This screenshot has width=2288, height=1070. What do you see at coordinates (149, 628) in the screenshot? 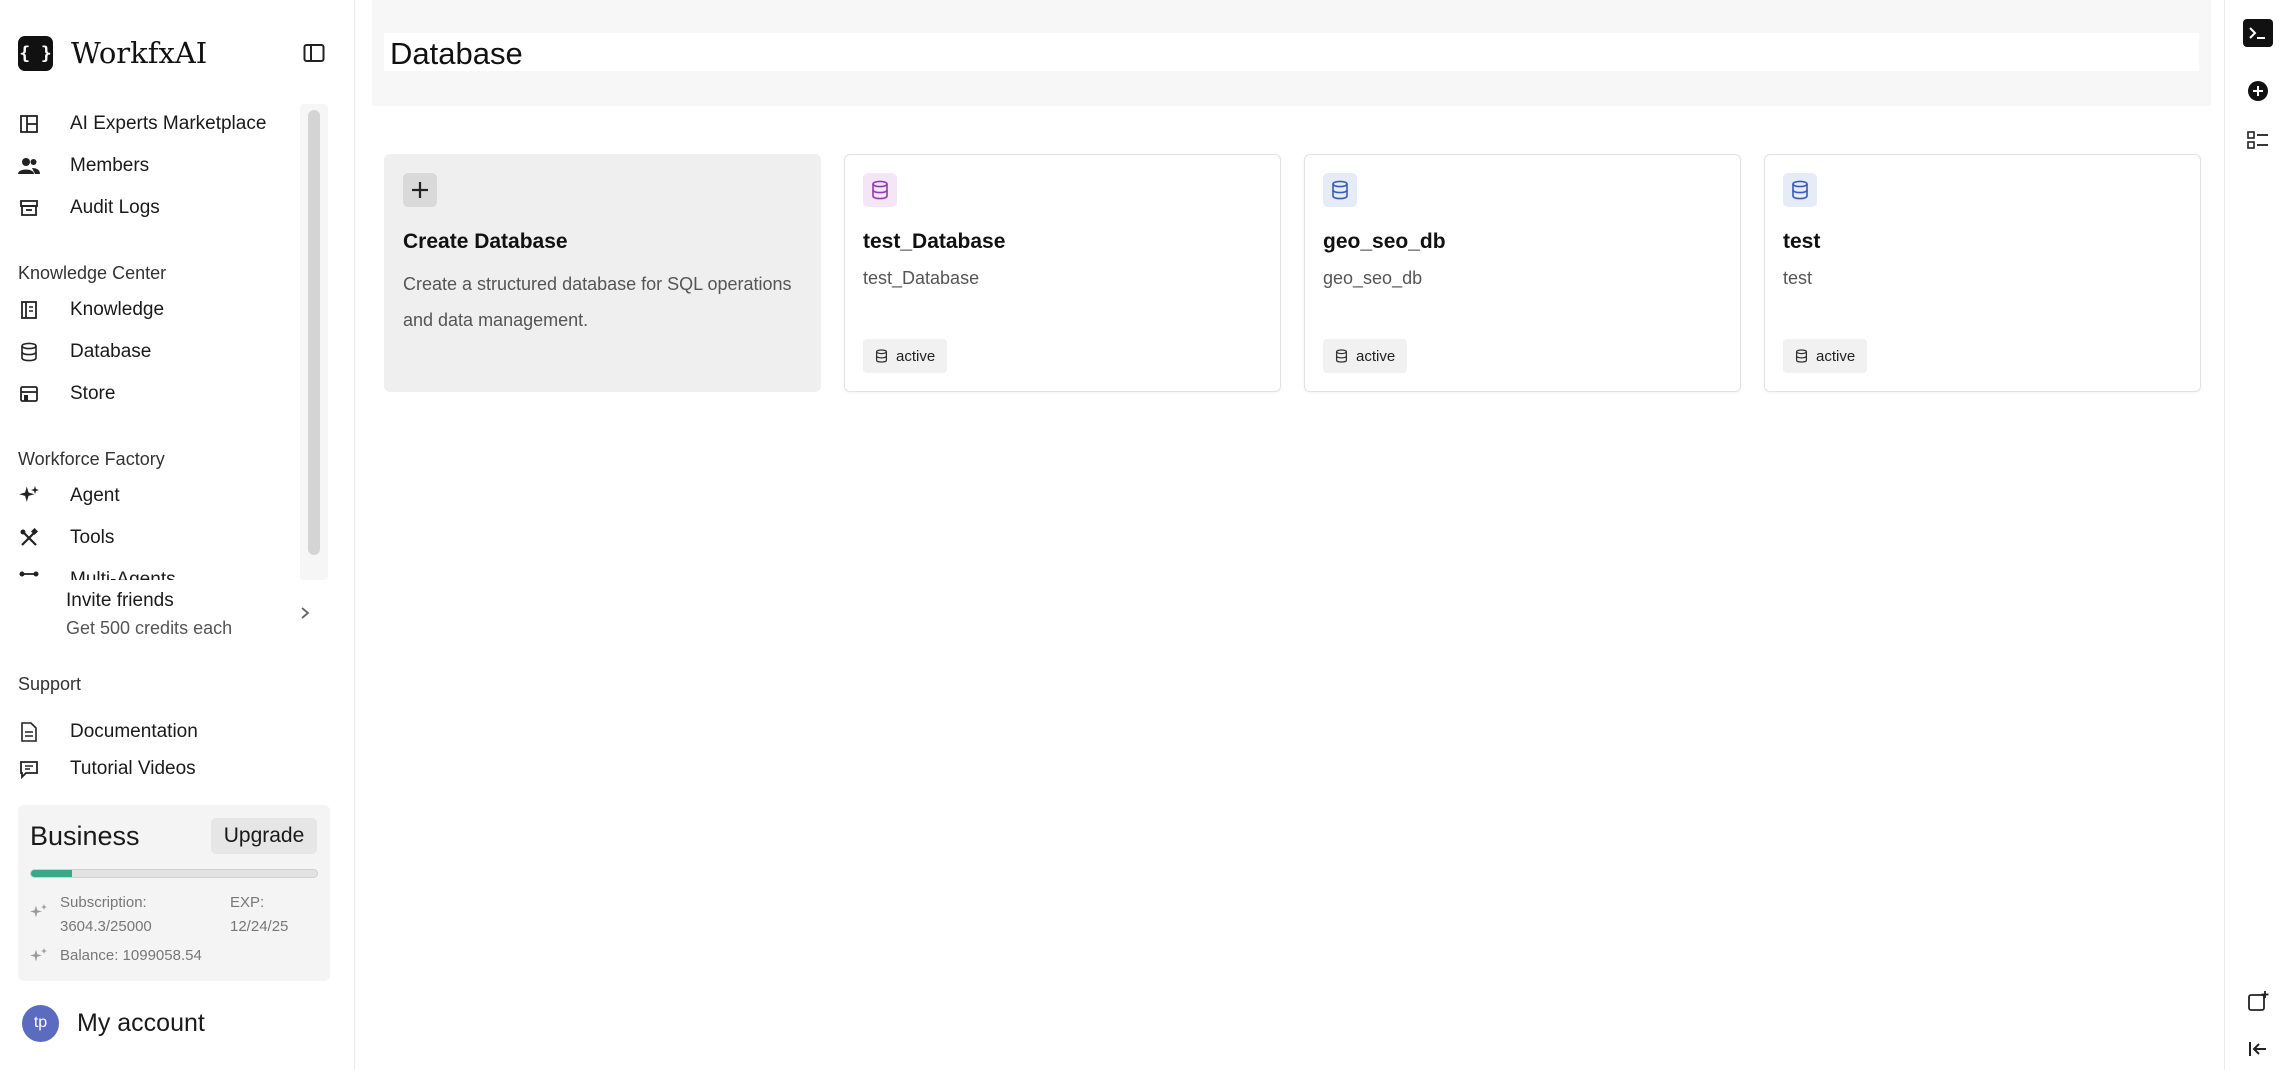
I see `invite-subtitle: Get 500 credits each` at bounding box center [149, 628].